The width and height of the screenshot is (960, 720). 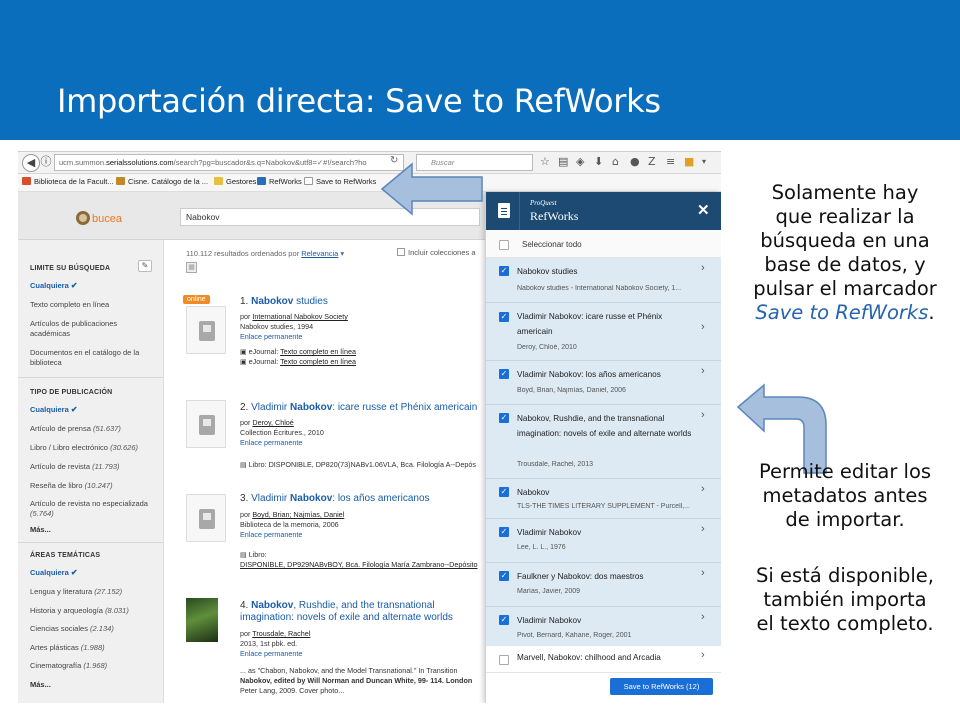 I want to click on limit-heading: LIMITE SU BÚSQUEDA, so click(x=70, y=268).